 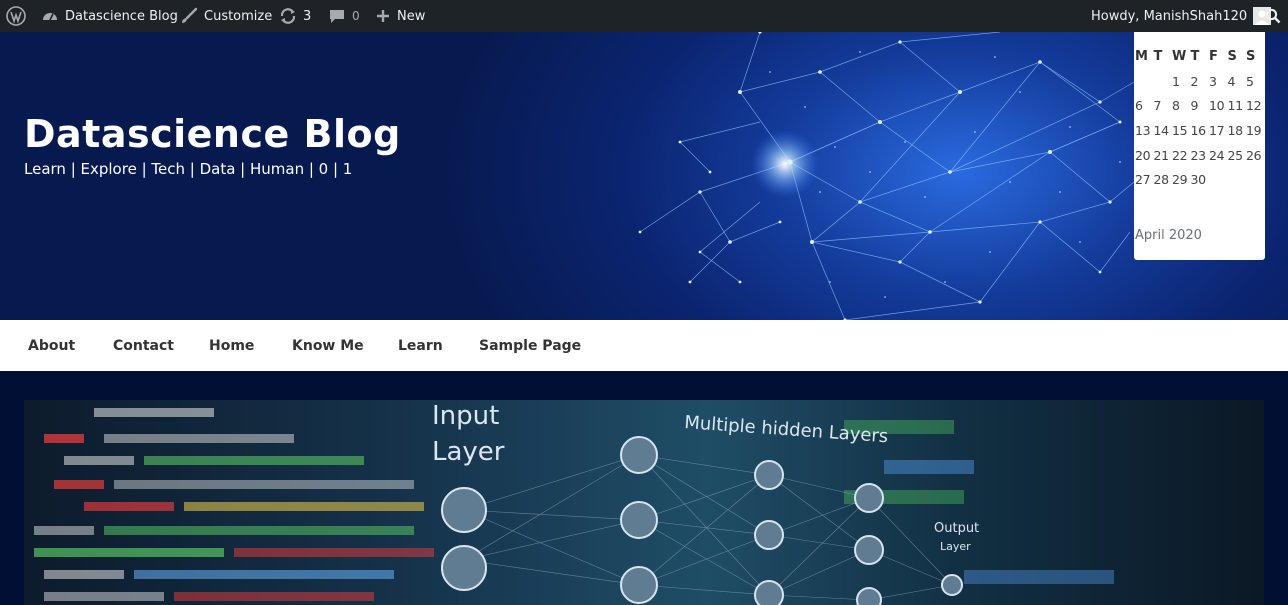 I want to click on calendar-day: 17, so click(x=1217, y=130).